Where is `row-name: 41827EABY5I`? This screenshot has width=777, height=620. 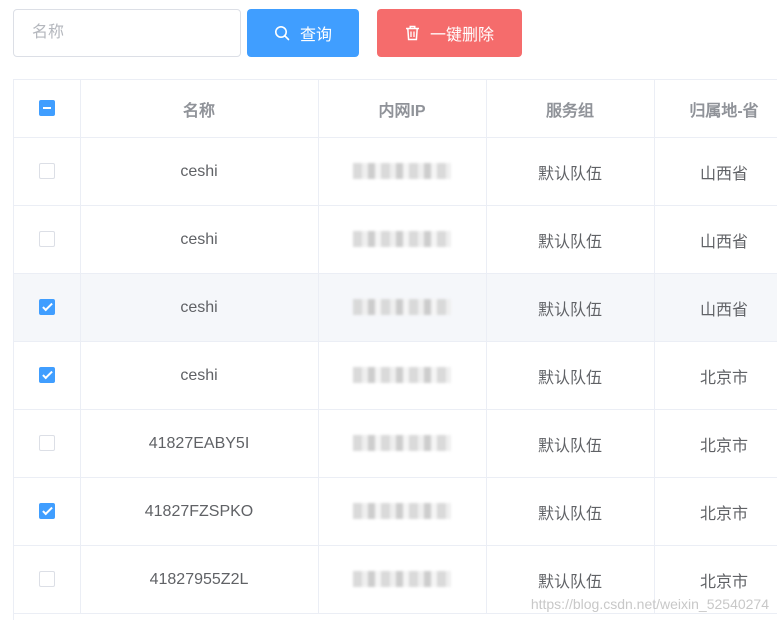
row-name: 41827EABY5I is located at coordinates (199, 443).